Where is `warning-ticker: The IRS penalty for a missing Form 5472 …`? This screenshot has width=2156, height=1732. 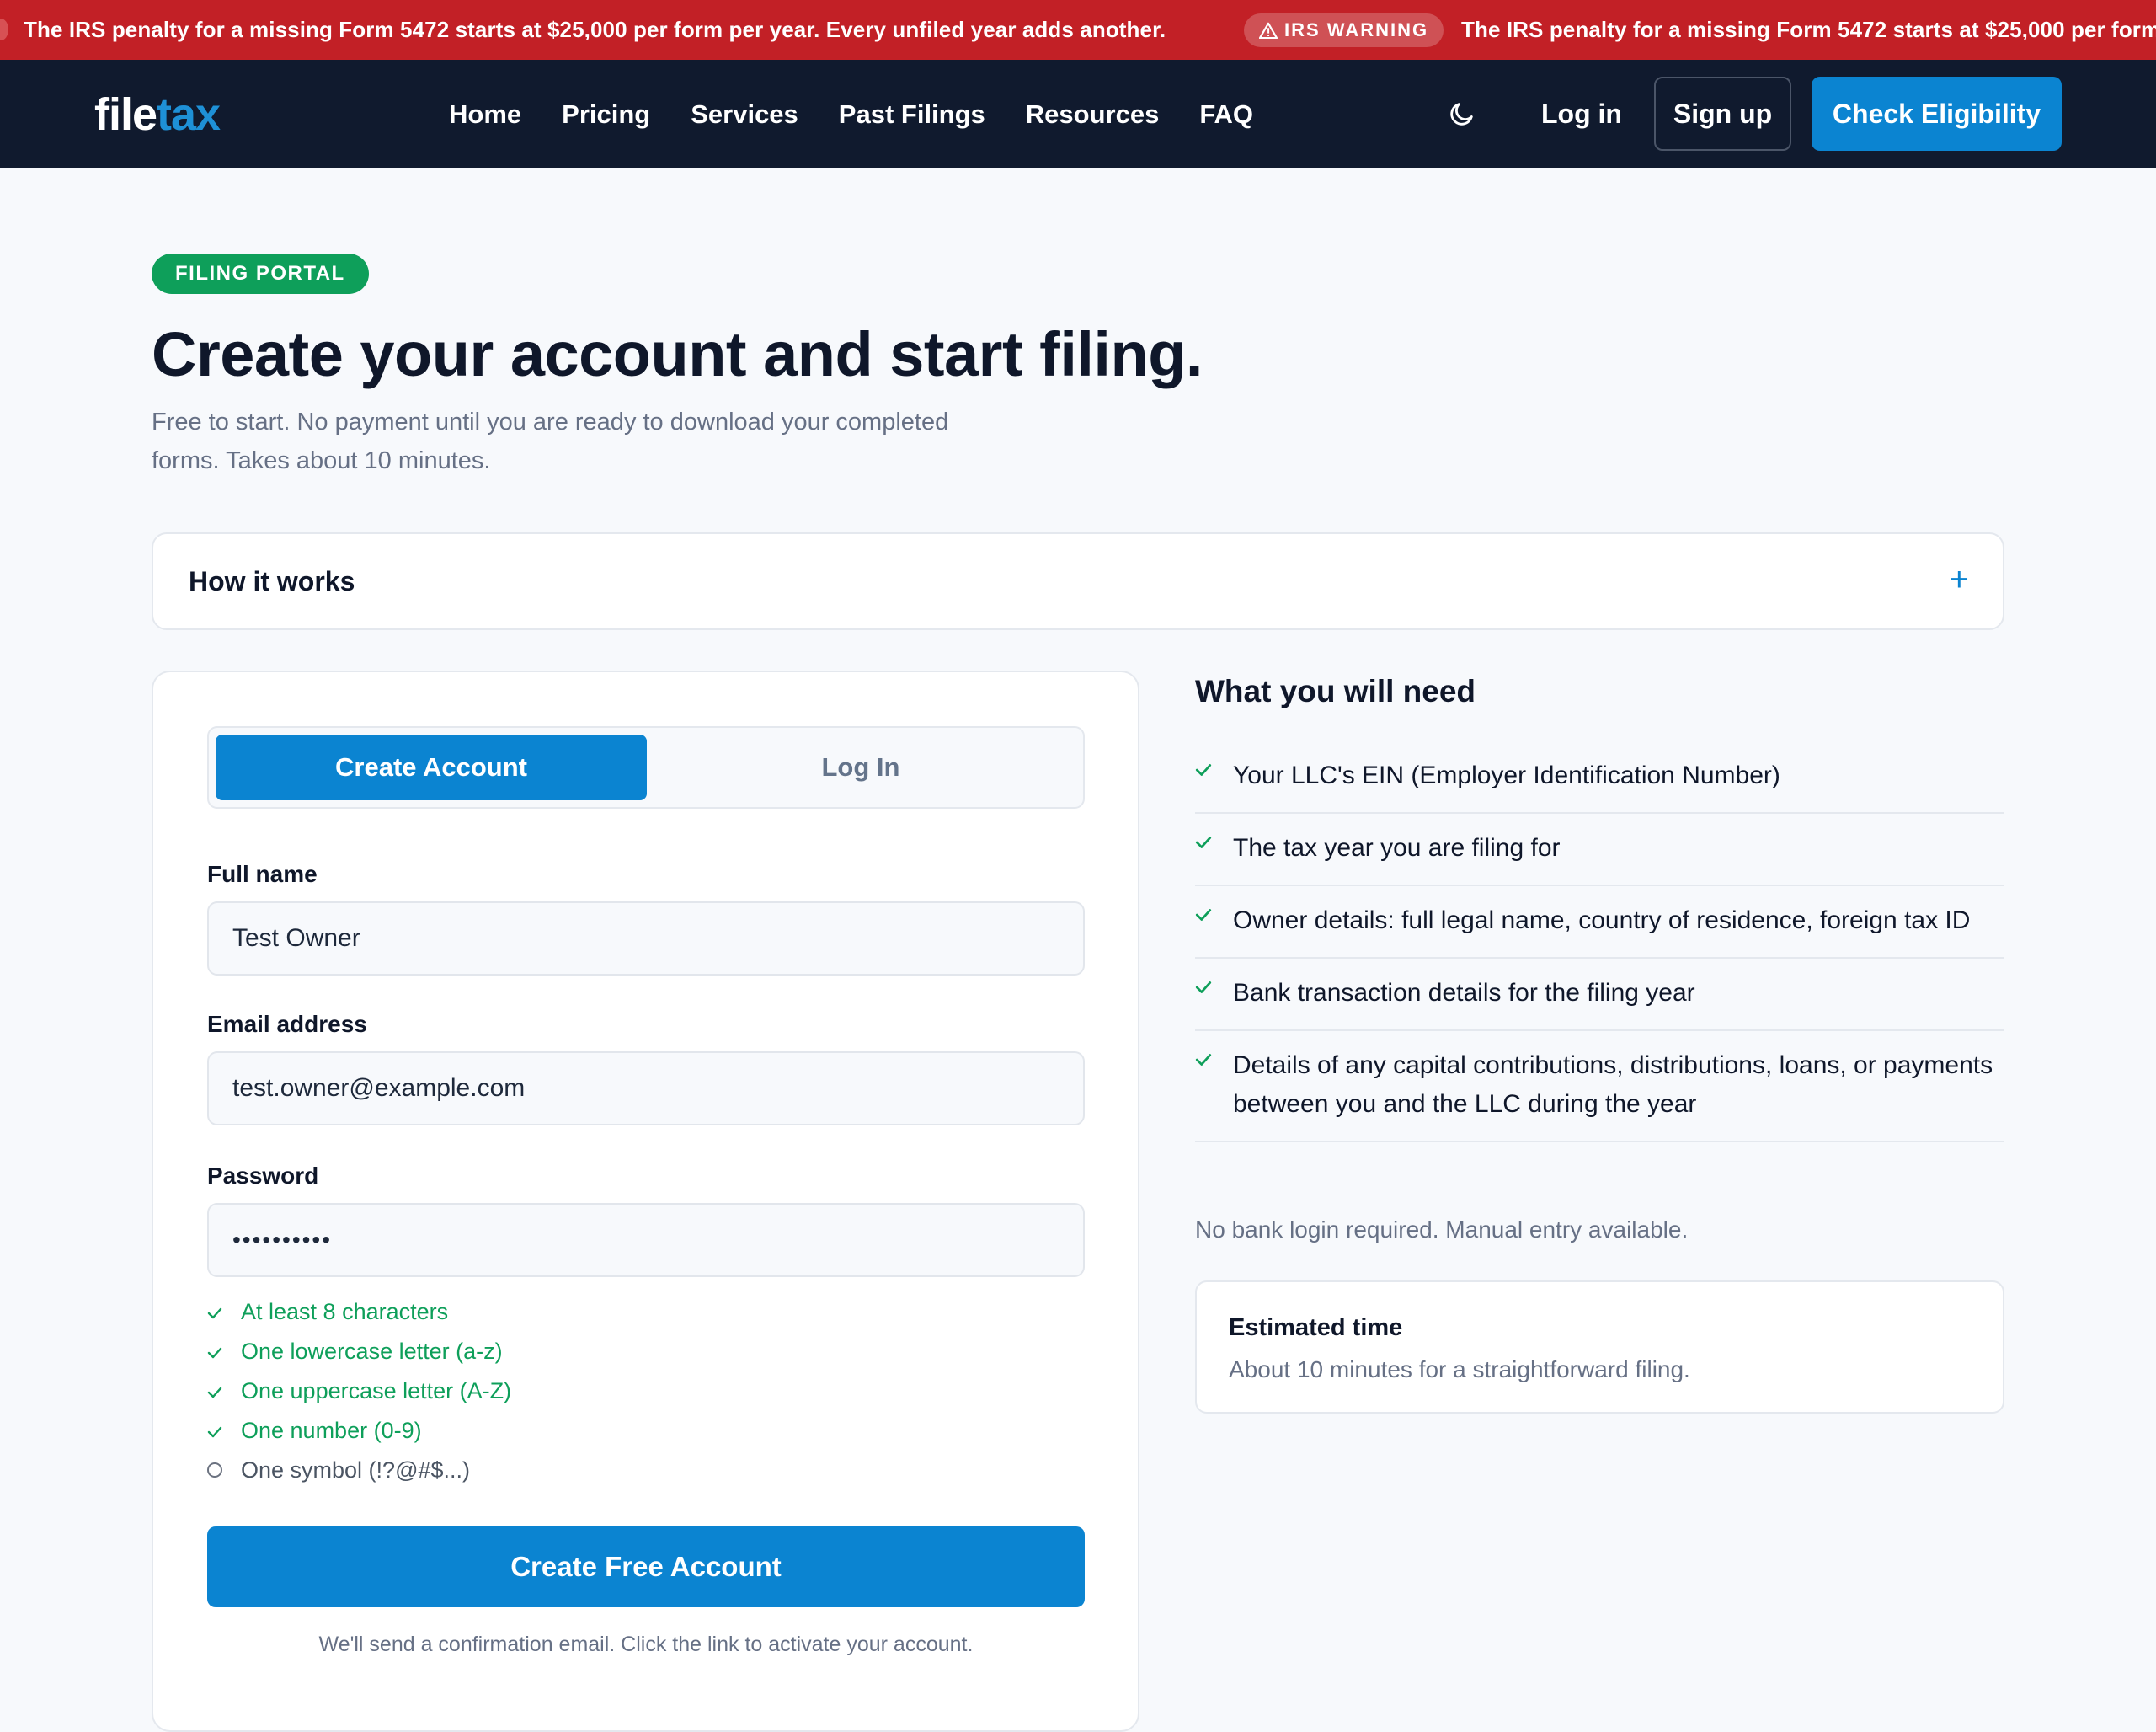
warning-ticker: The IRS penalty for a missing Form 5472 … is located at coordinates (1078, 30).